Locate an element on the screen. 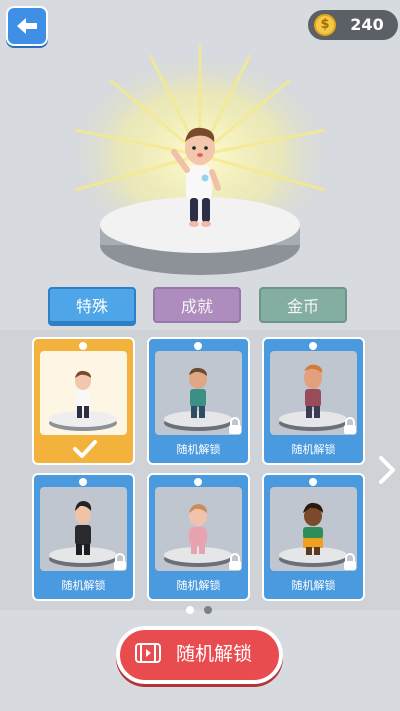 Image resolution: width=400 pixels, height=711 pixels. tab-achievement: 成就 is located at coordinates (197, 305).